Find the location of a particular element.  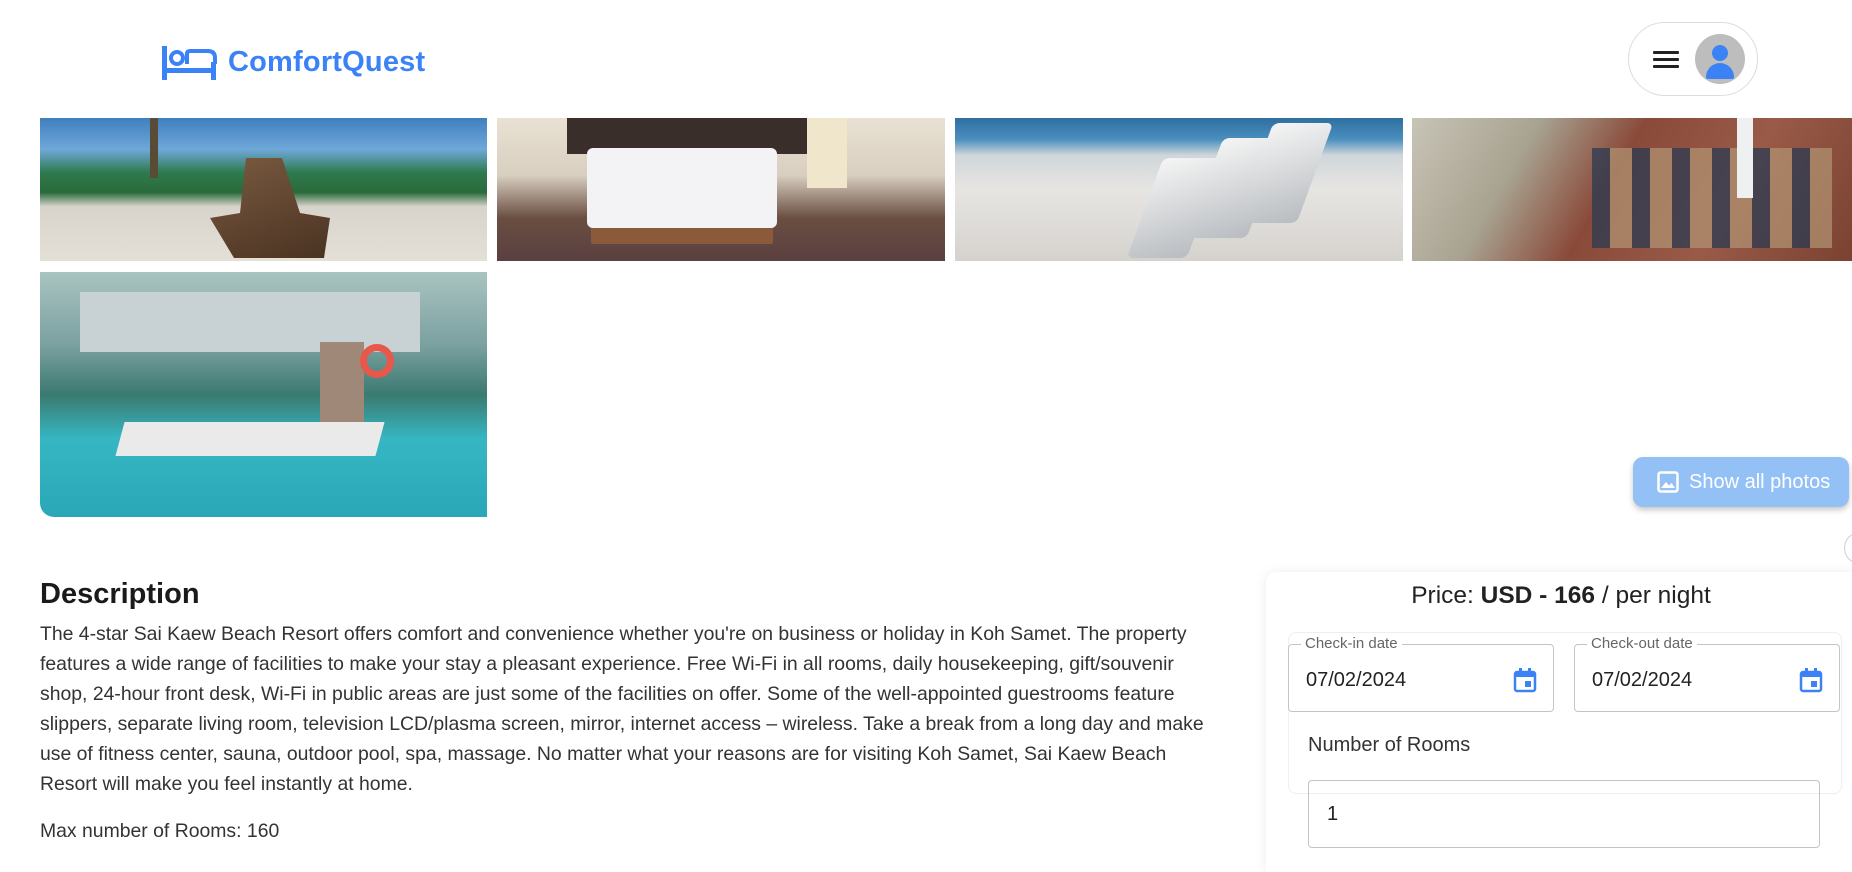

brand-logo: ComfortQuest is located at coordinates (292, 62).